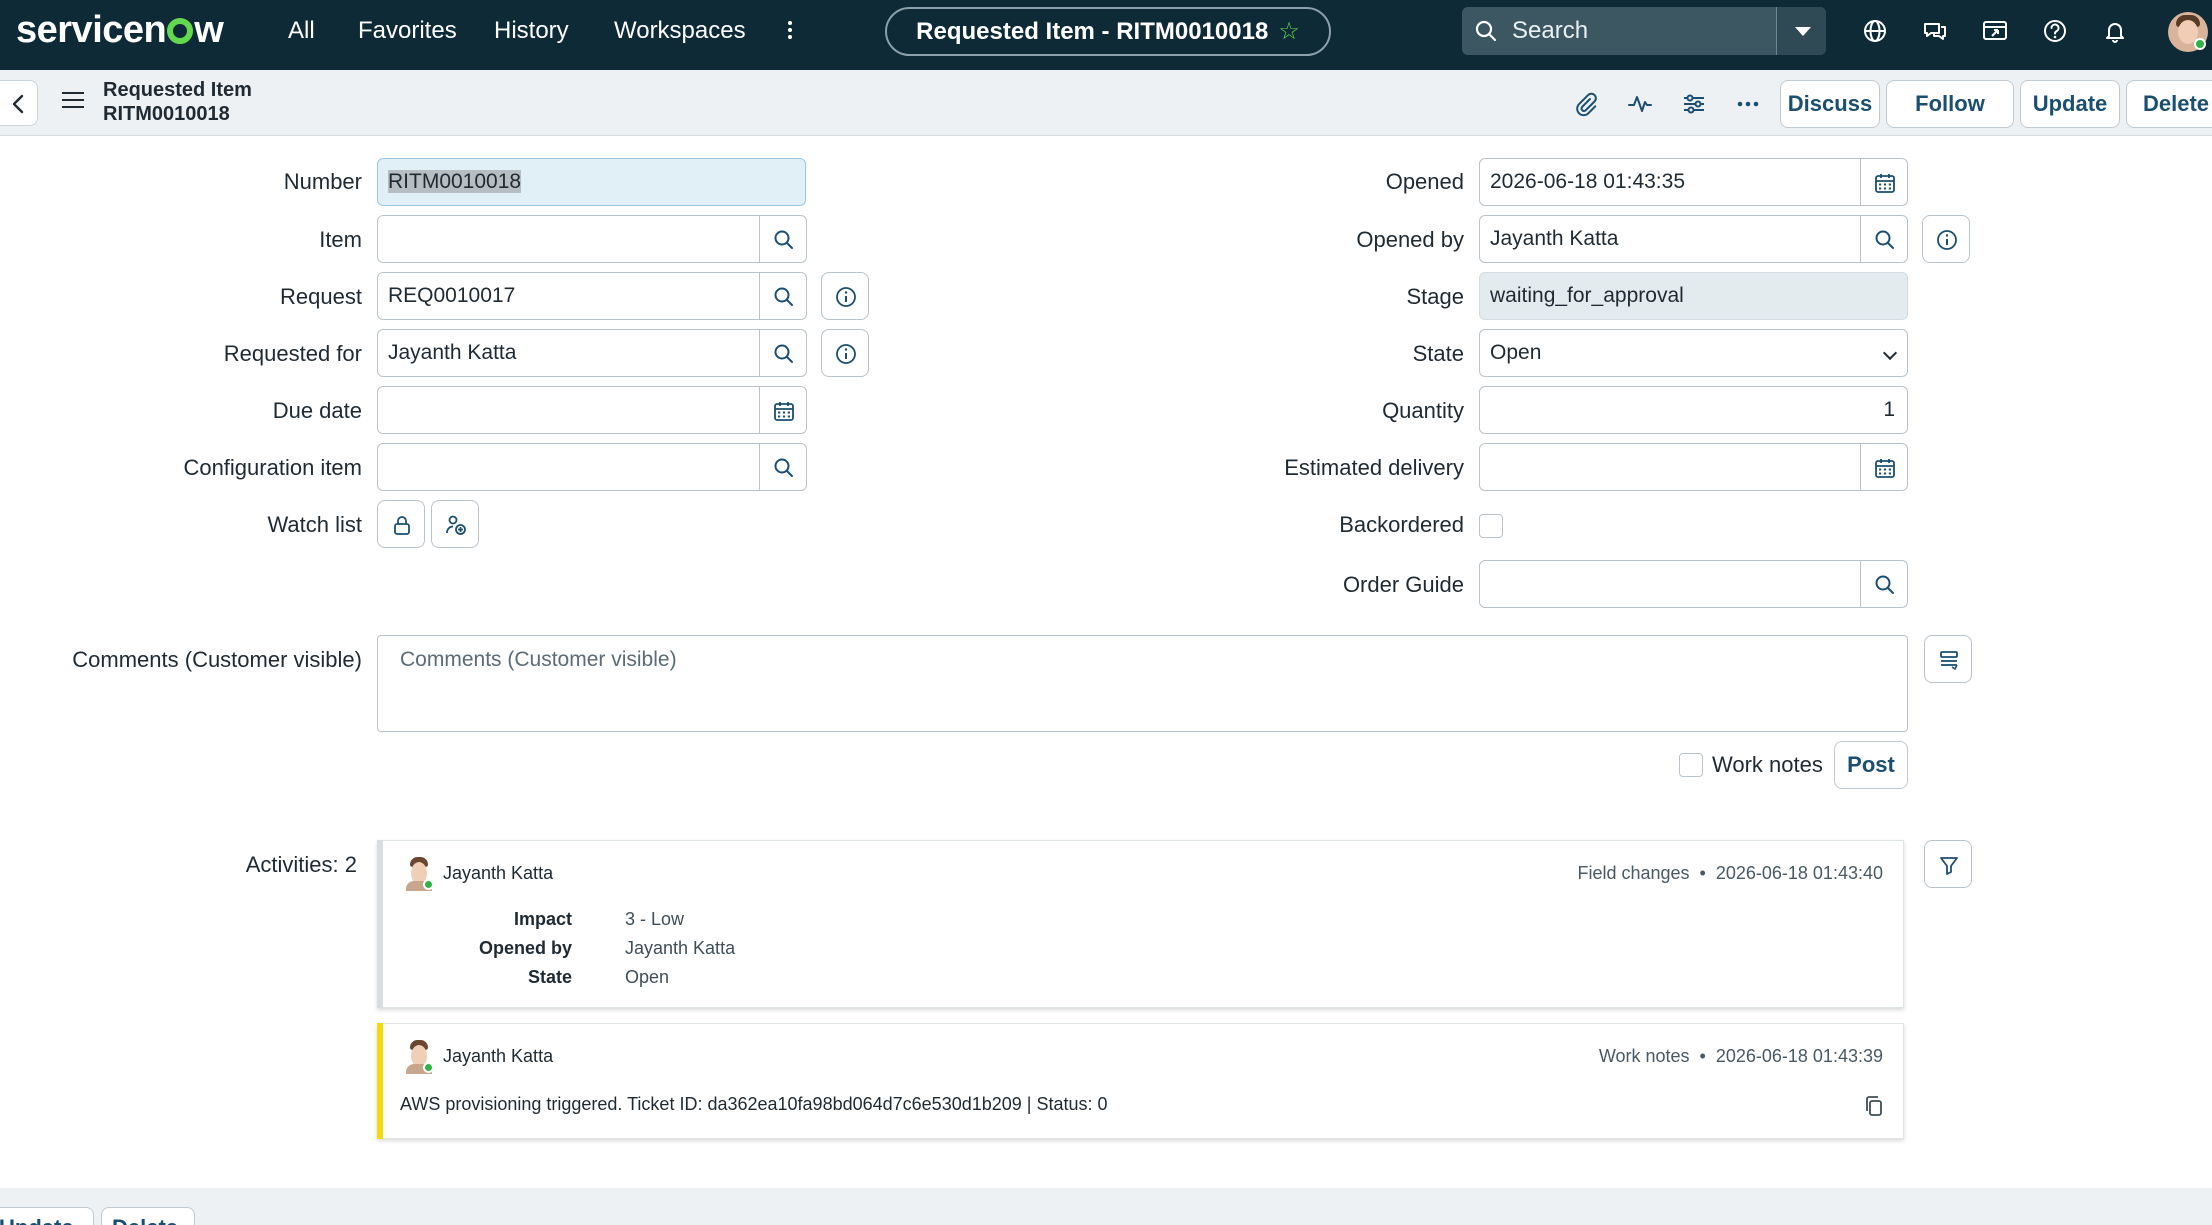 This screenshot has height=1225, width=2212. I want to click on quantity-field: 1, so click(1693, 410).